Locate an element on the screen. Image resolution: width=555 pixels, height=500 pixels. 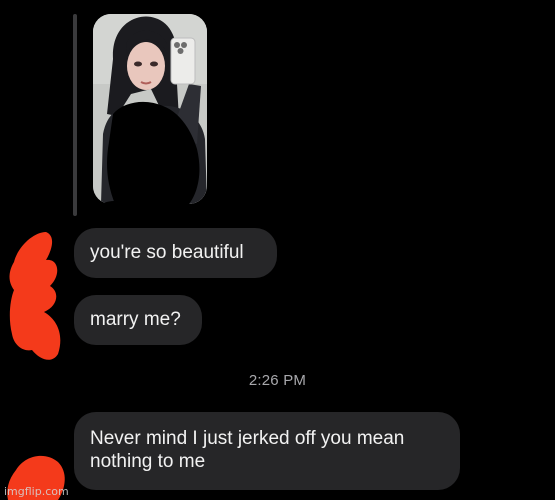
imgflip-watermark: imgflip.com is located at coordinates (36, 491).